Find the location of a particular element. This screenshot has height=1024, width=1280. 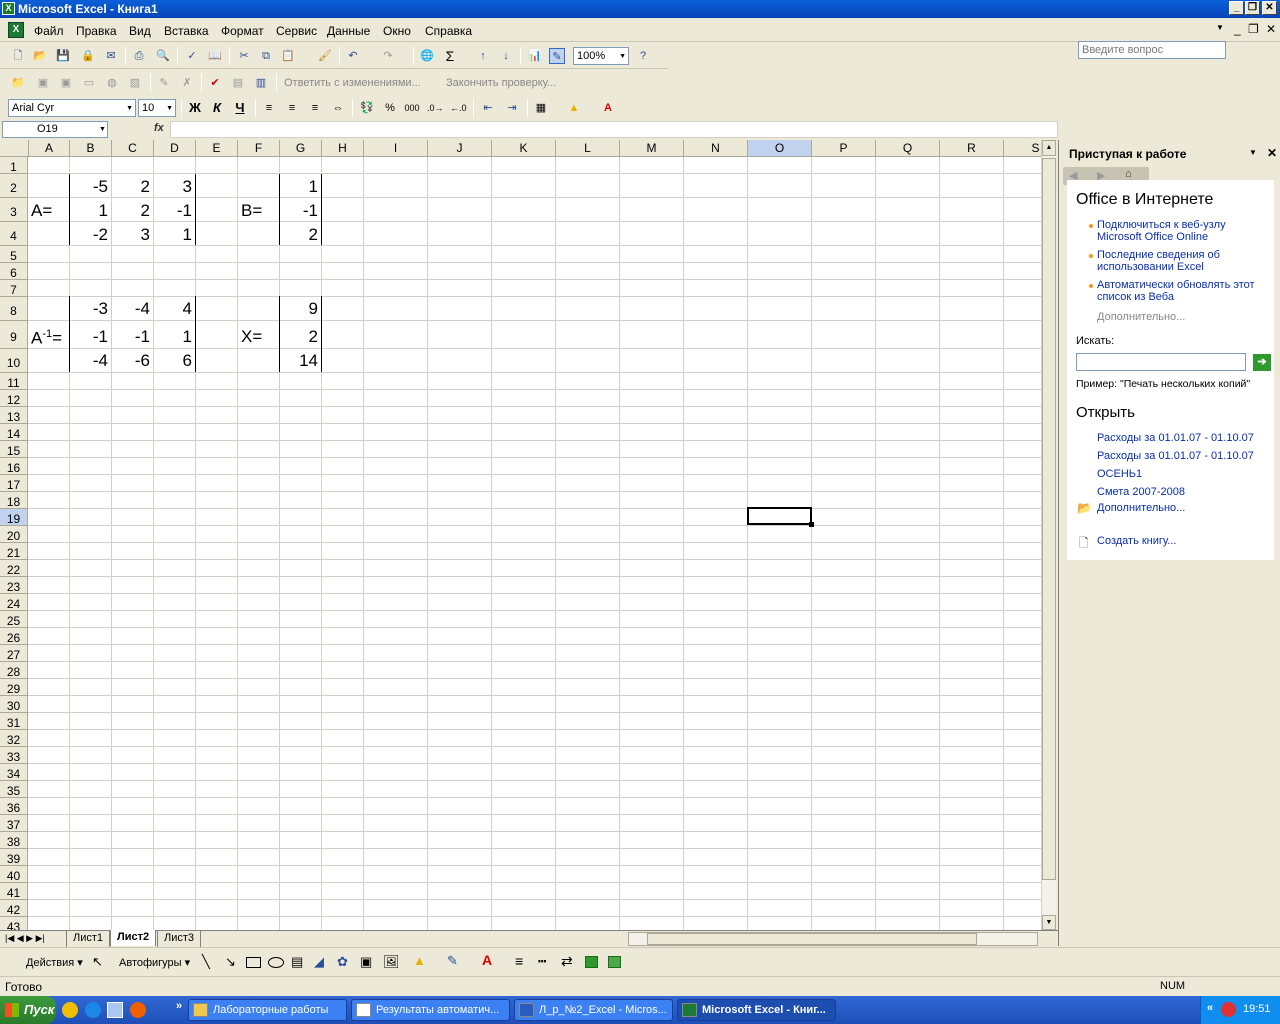

underline-button: Ч is located at coordinates (240, 108).